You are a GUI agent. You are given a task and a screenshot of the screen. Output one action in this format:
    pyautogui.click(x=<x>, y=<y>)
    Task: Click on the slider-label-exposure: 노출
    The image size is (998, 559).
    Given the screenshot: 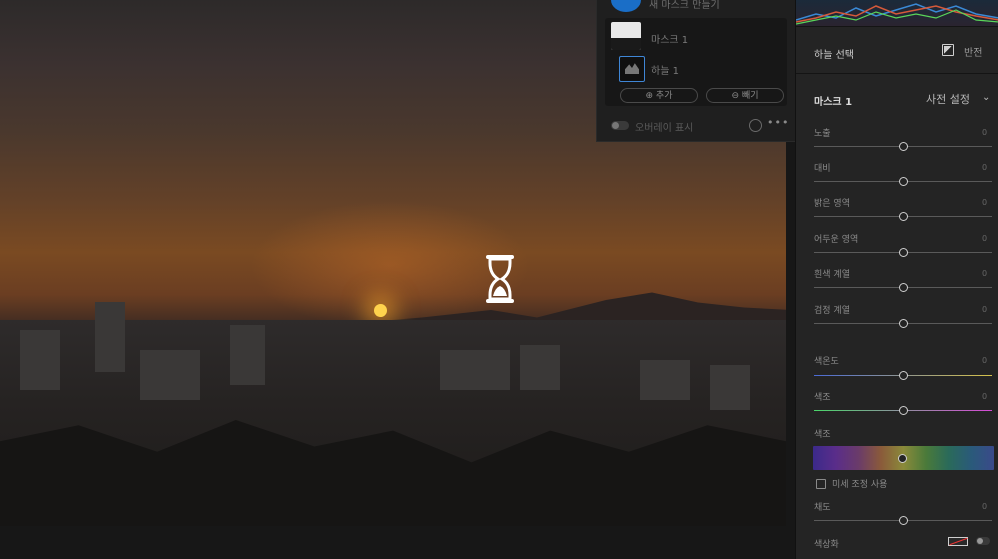 What is the action you would take?
    pyautogui.click(x=822, y=134)
    